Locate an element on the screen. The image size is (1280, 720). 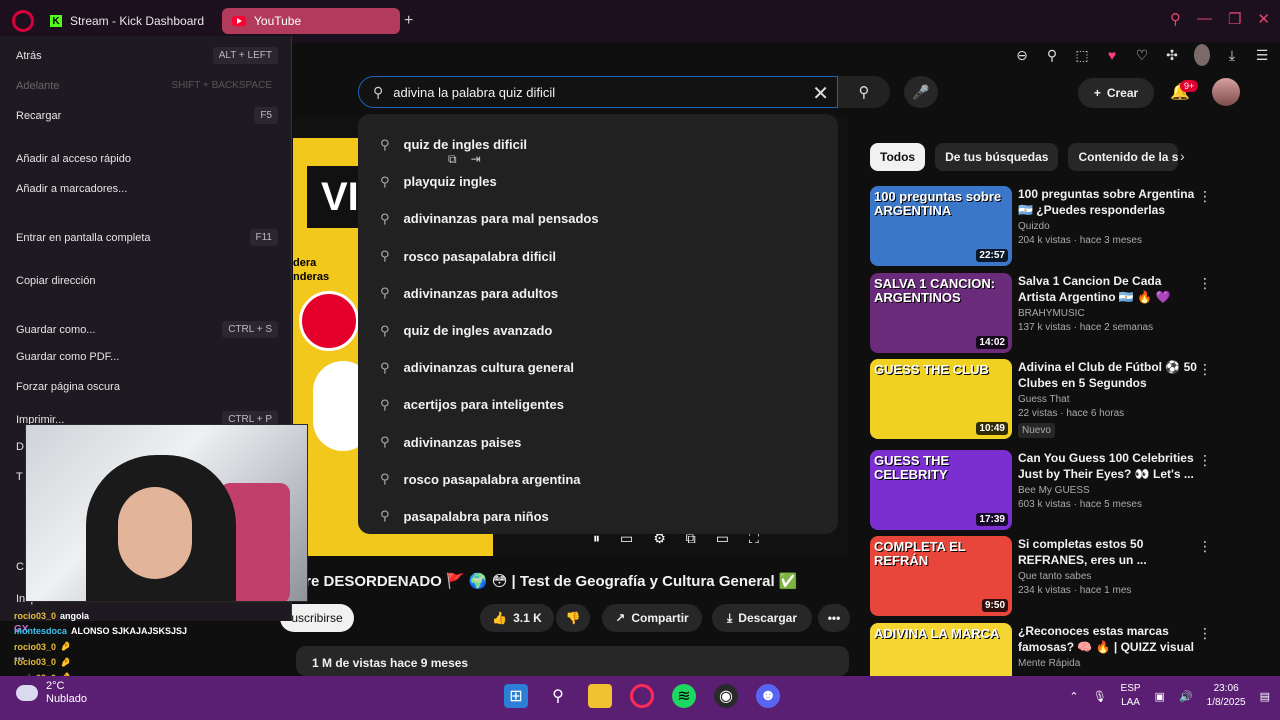
dislike-button: 👎 is located at coordinates (573, 618).